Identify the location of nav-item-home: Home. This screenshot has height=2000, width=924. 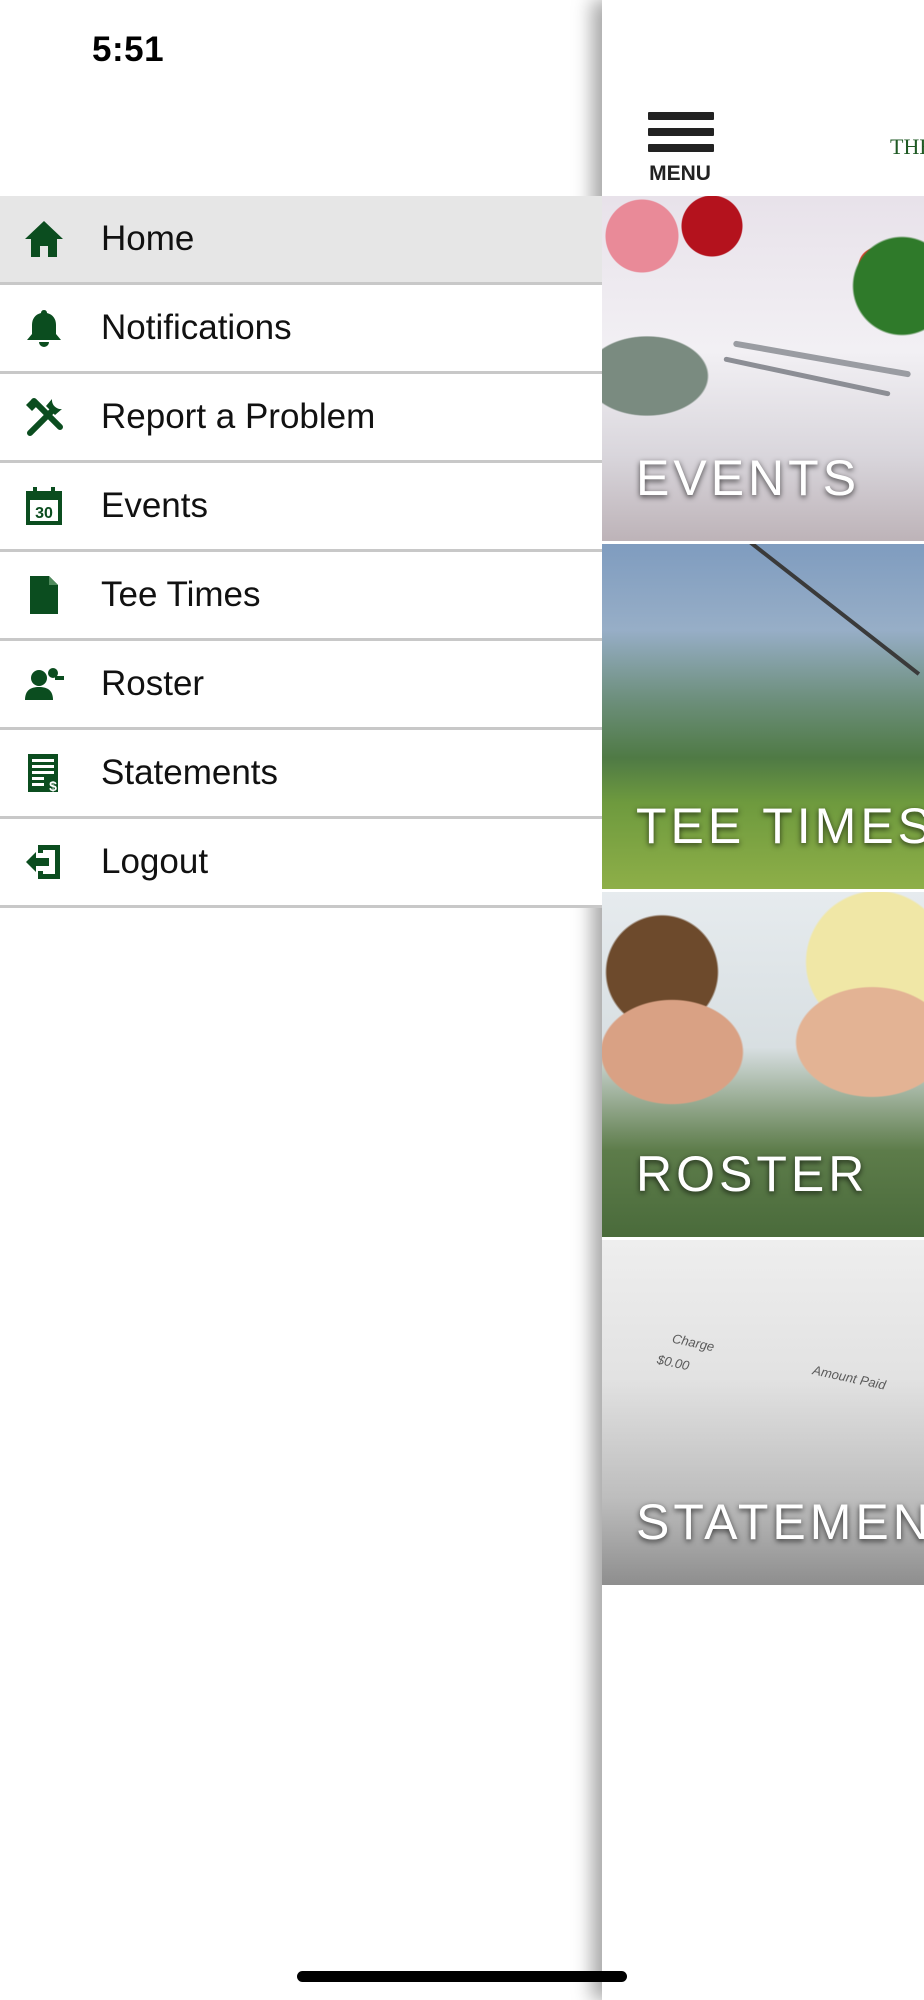
(301, 240).